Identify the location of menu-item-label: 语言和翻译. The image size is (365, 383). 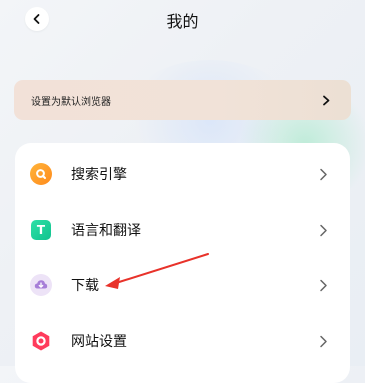
(106, 231).